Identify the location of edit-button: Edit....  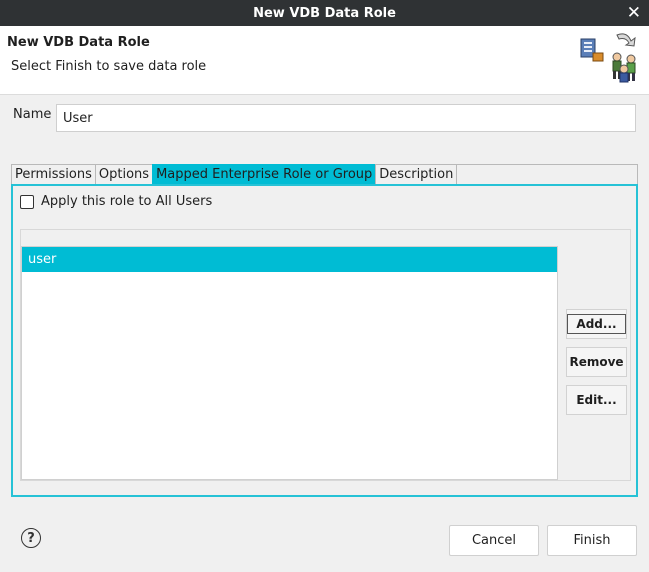
(596, 400).